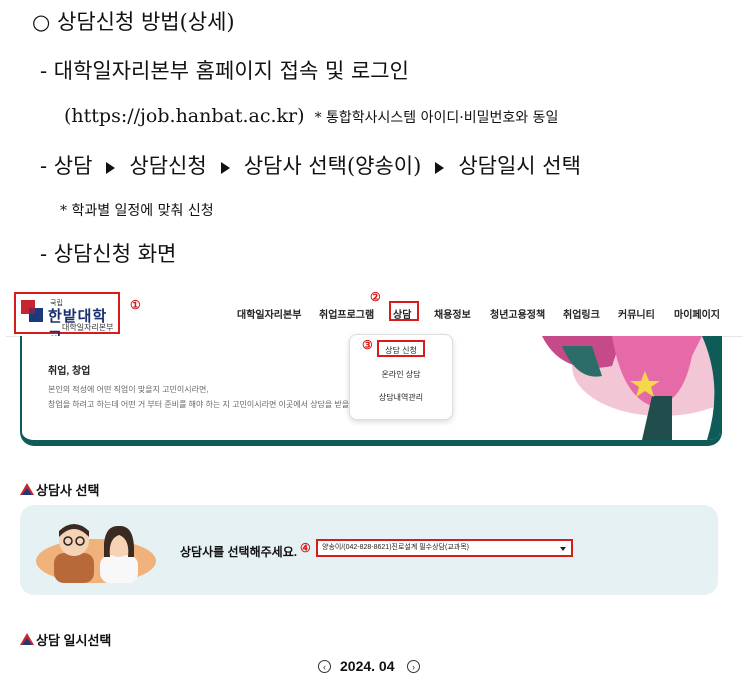  What do you see at coordinates (401, 374) in the screenshot?
I see `menu-item-online: 온라인 상담` at bounding box center [401, 374].